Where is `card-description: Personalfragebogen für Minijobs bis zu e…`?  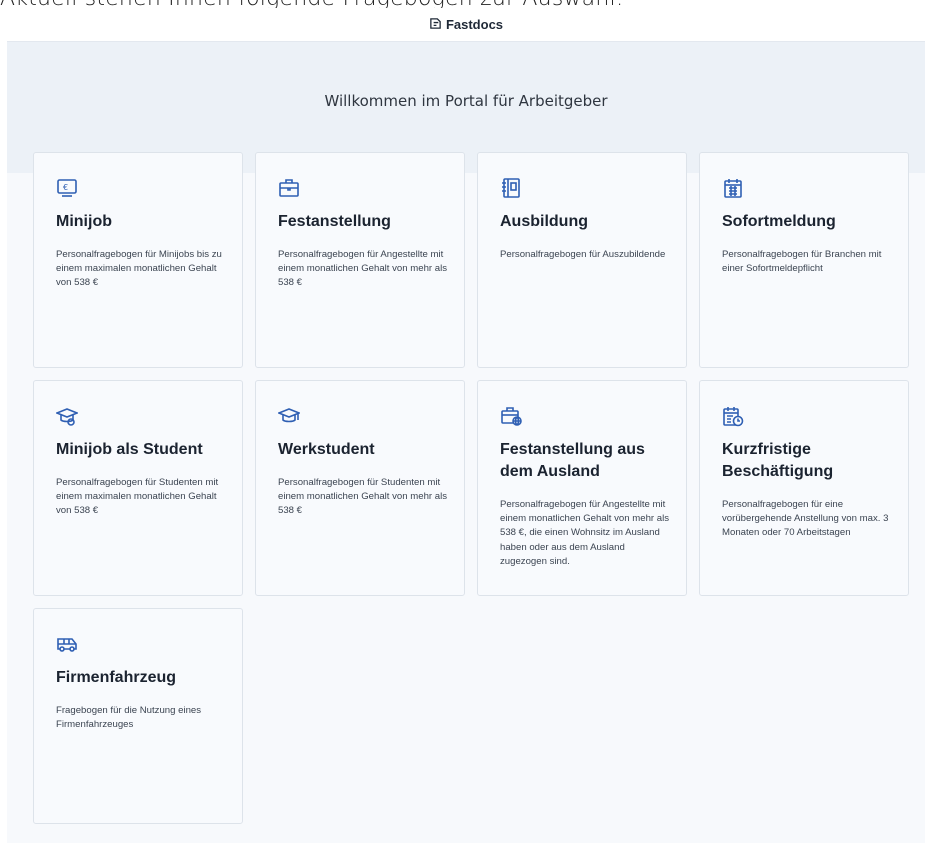
card-description: Personalfragebogen für Minijobs bis zu e… is located at coordinates (139, 269).